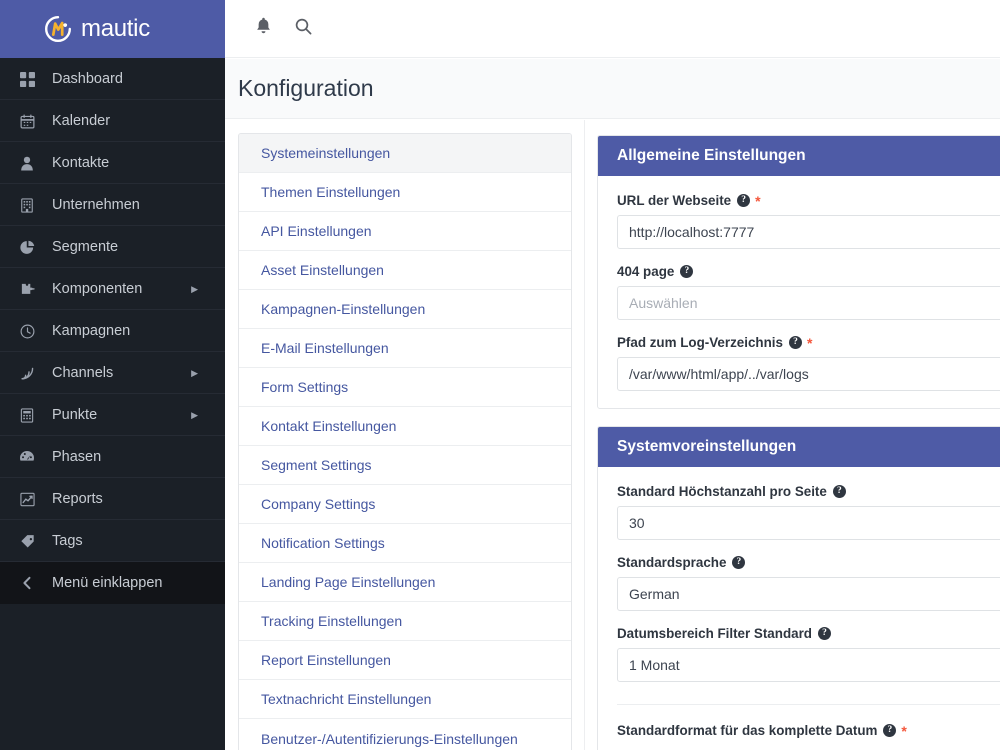 The image size is (1000, 750). What do you see at coordinates (808, 342) in the screenshot?
I see `field-label: Pfad zum Log-Verzeichnis ? *` at bounding box center [808, 342].